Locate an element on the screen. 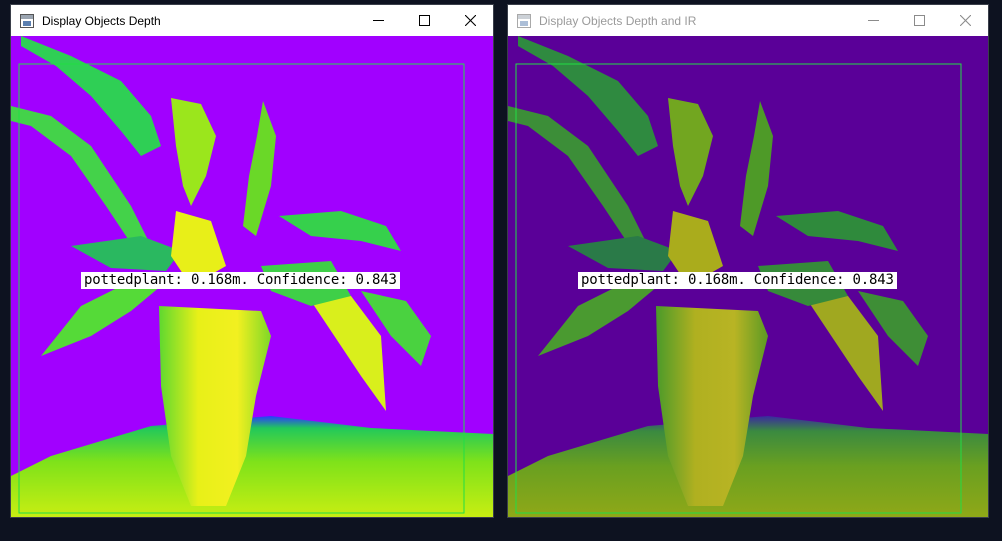  window-title: Display Objects Depth and IR is located at coordinates (618, 20).